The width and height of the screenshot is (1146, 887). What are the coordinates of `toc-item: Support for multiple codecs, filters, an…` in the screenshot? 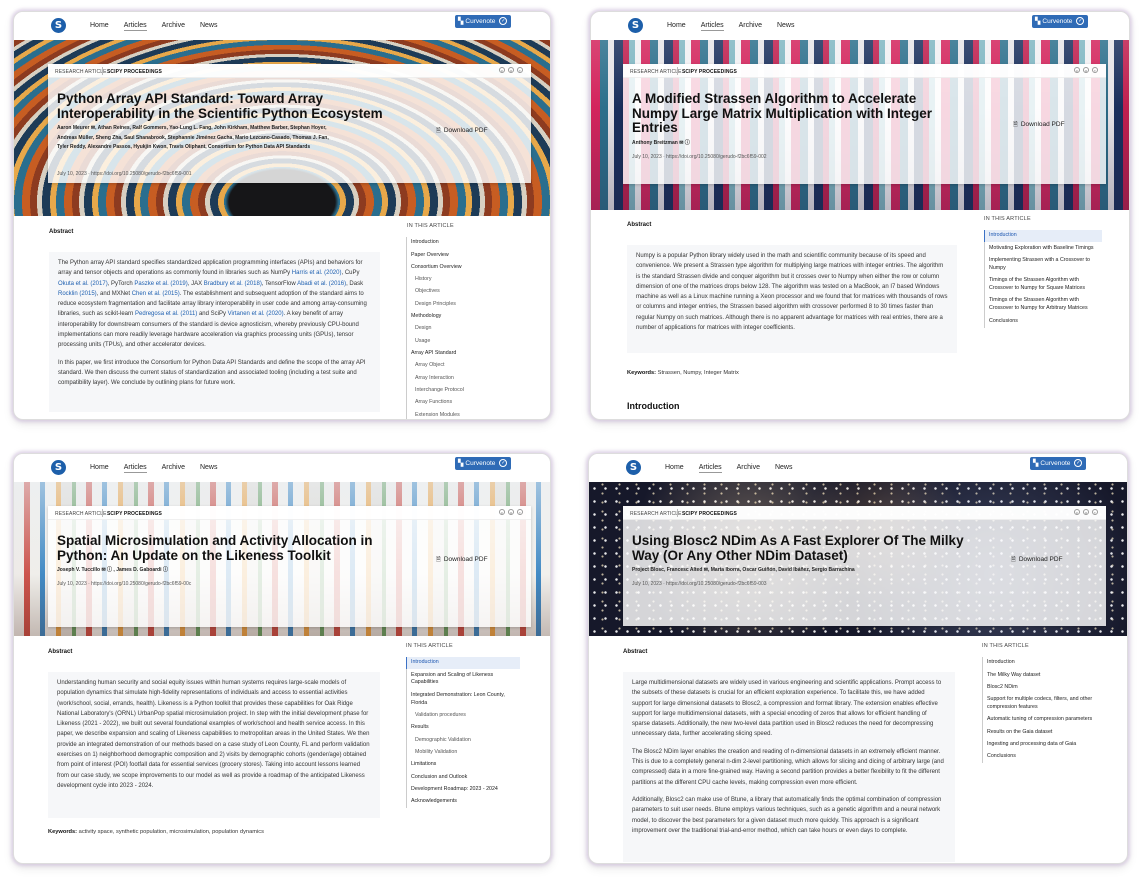 It's located at (1041, 704).